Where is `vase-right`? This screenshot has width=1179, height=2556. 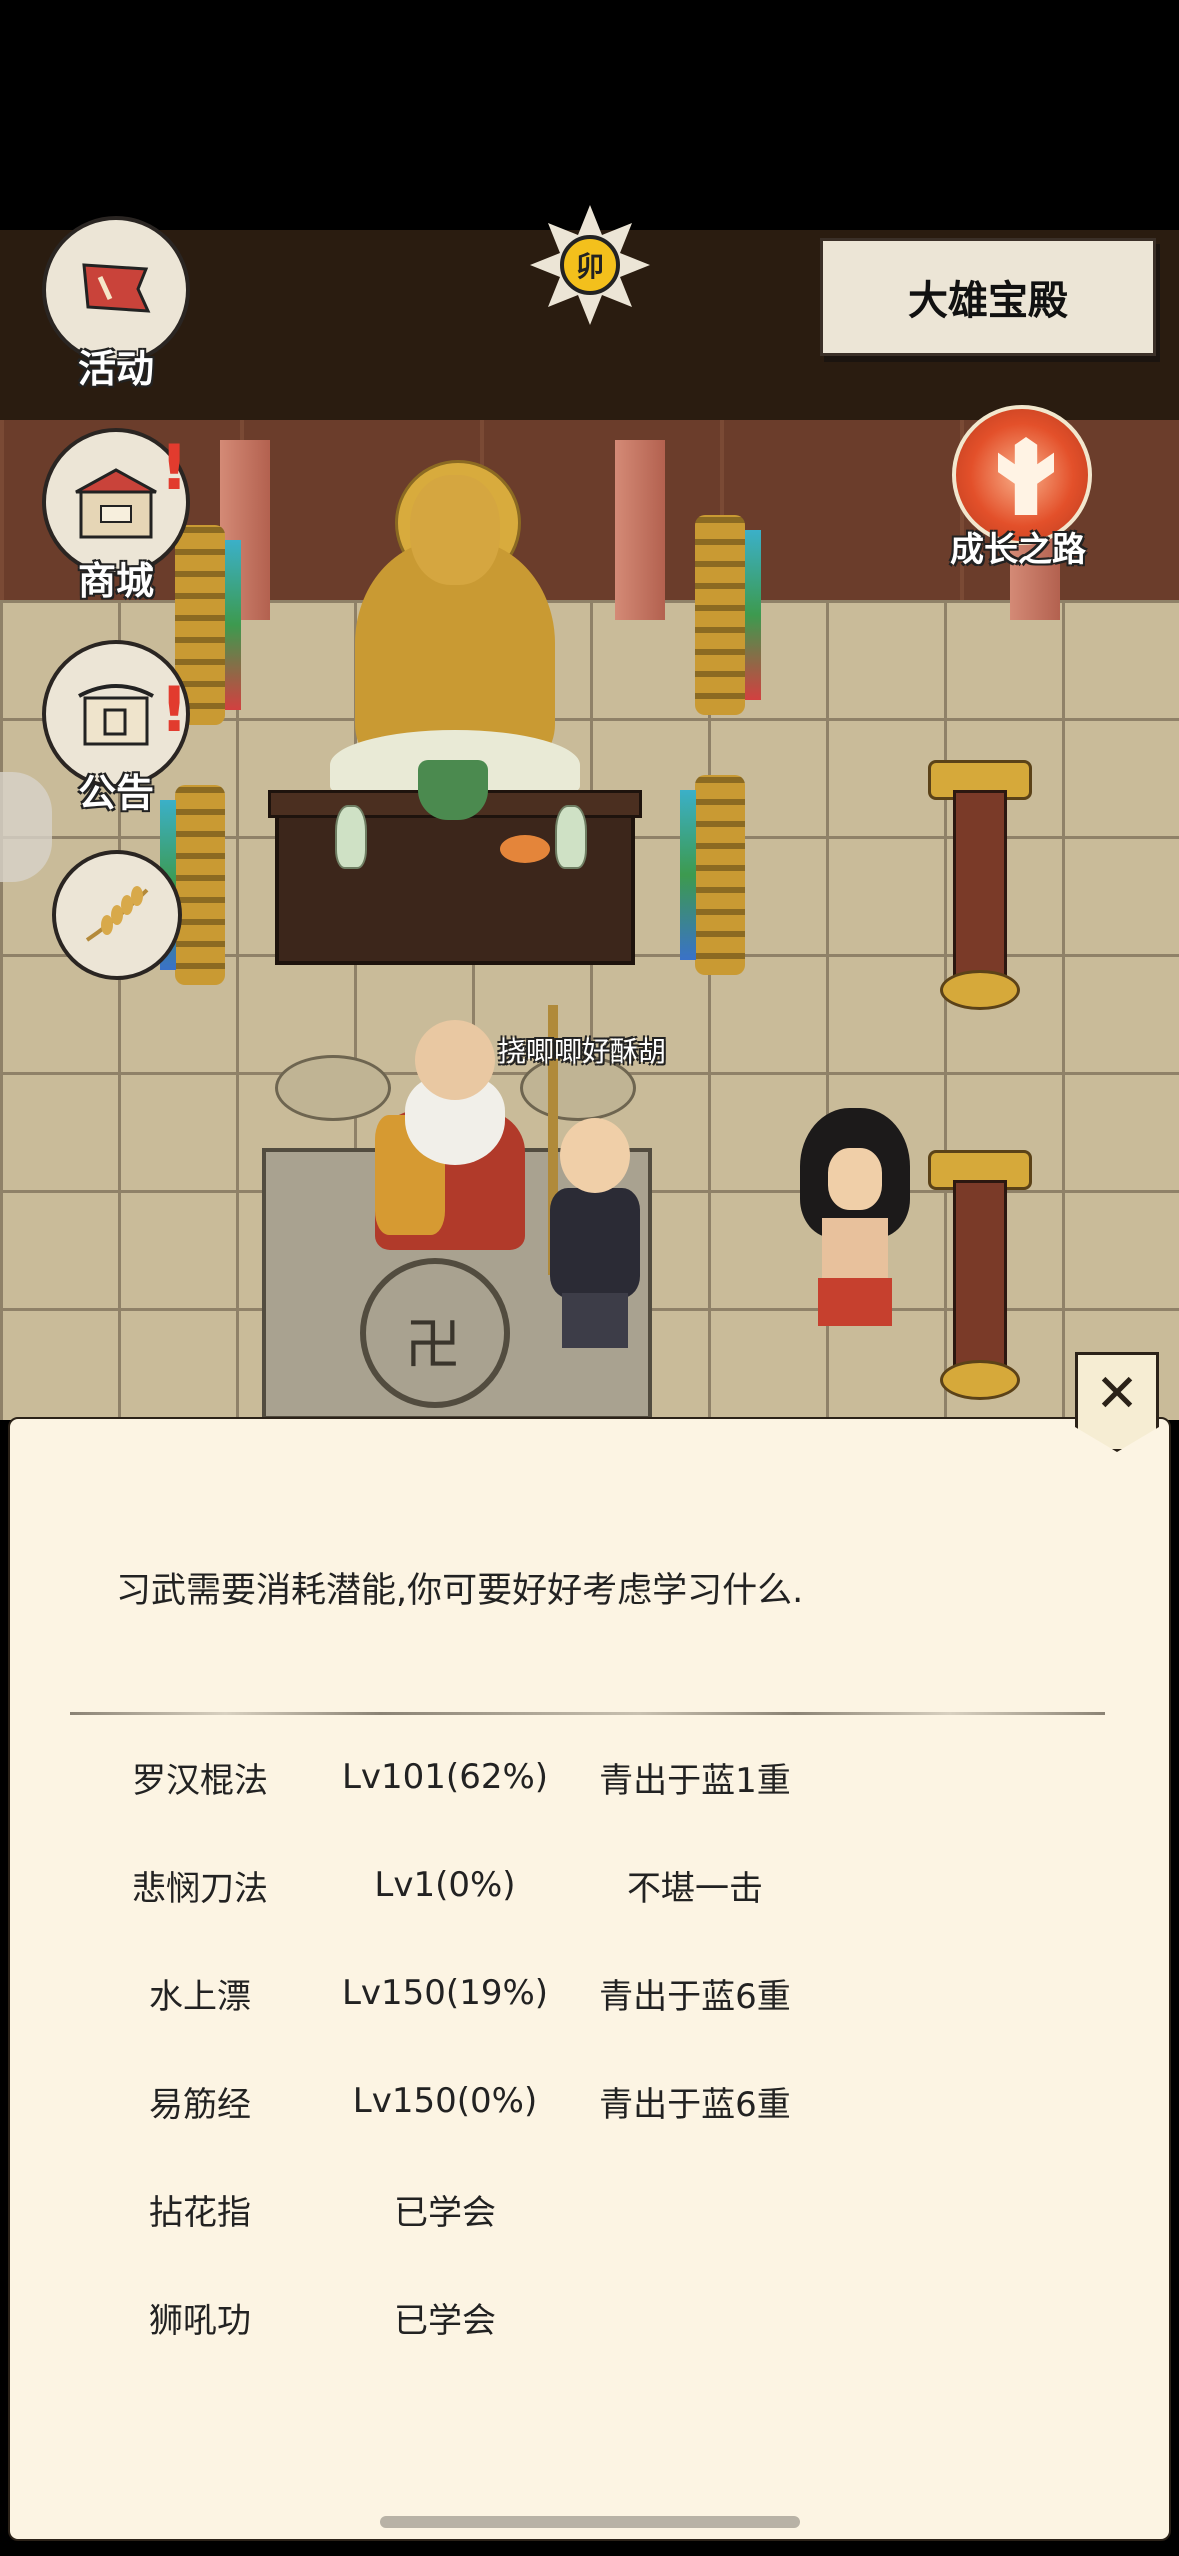
vase-right is located at coordinates (571, 837).